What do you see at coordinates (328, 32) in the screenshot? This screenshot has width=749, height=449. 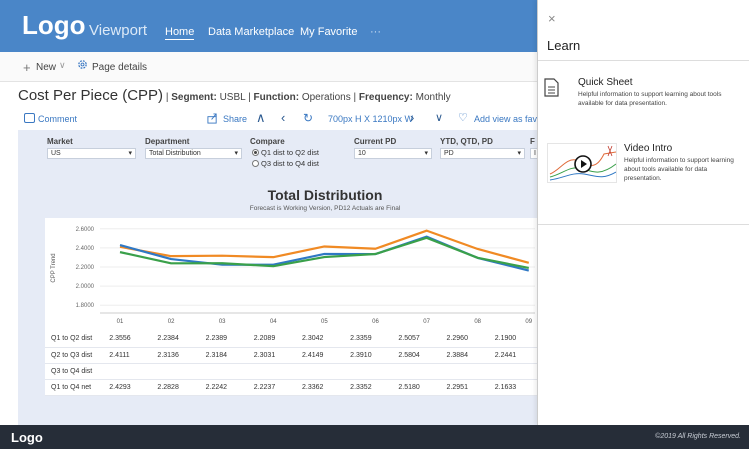 I see `nav-my-favorite: My Favorite` at bounding box center [328, 32].